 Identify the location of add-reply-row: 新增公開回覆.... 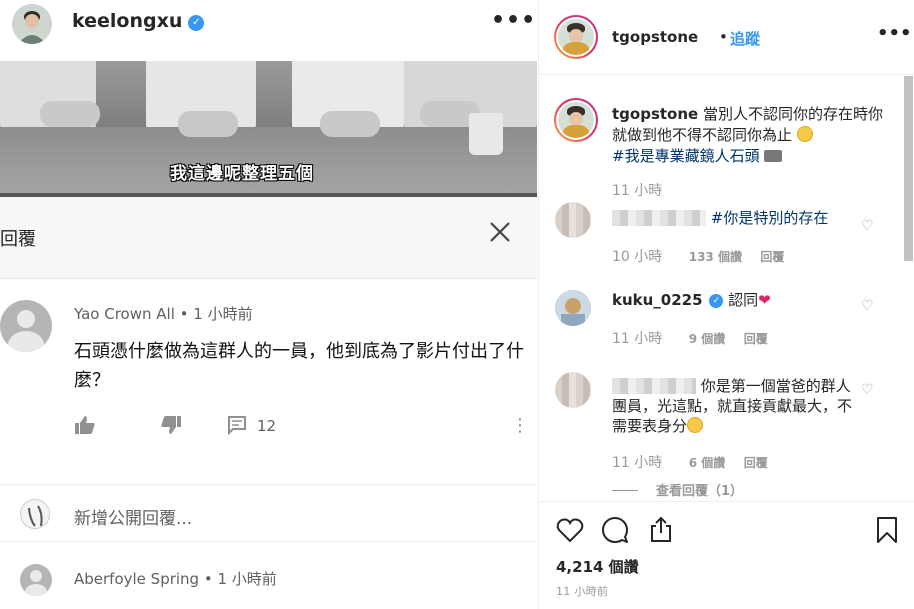
(268, 513).